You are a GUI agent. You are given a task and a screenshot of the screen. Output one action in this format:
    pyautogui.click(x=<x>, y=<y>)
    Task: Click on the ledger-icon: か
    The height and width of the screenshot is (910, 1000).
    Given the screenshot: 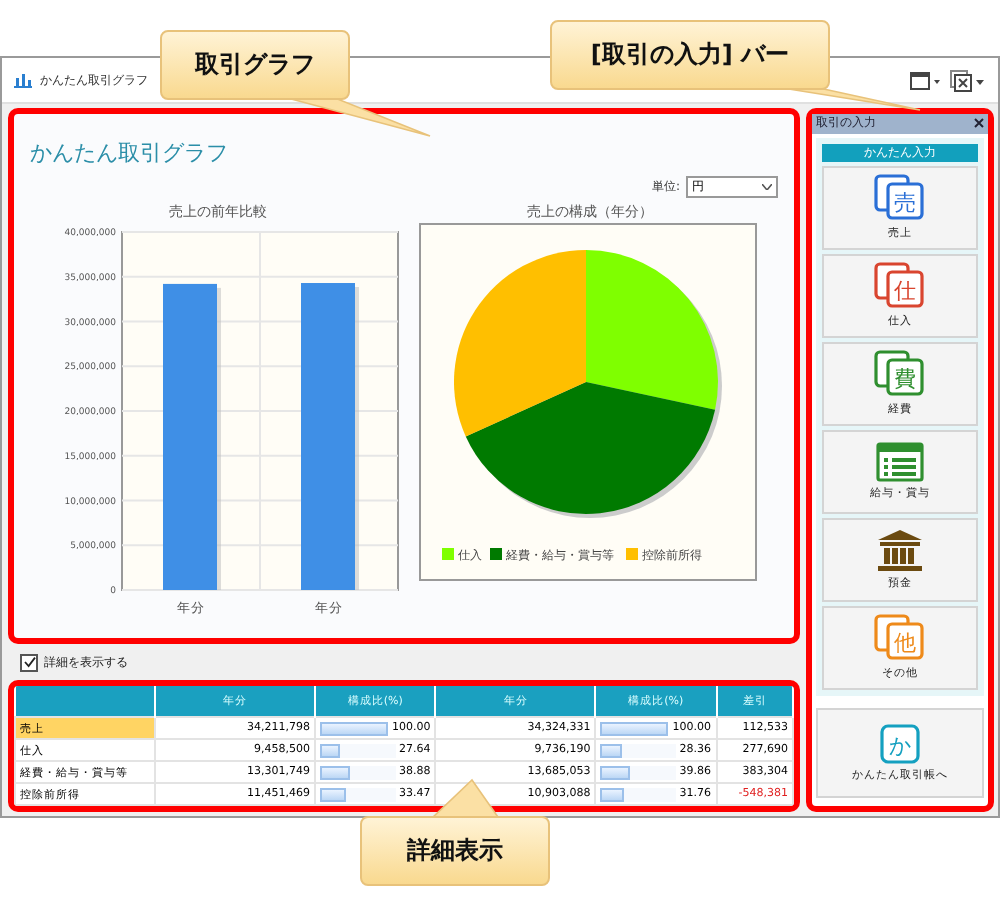 What is the action you would take?
    pyautogui.click(x=900, y=743)
    